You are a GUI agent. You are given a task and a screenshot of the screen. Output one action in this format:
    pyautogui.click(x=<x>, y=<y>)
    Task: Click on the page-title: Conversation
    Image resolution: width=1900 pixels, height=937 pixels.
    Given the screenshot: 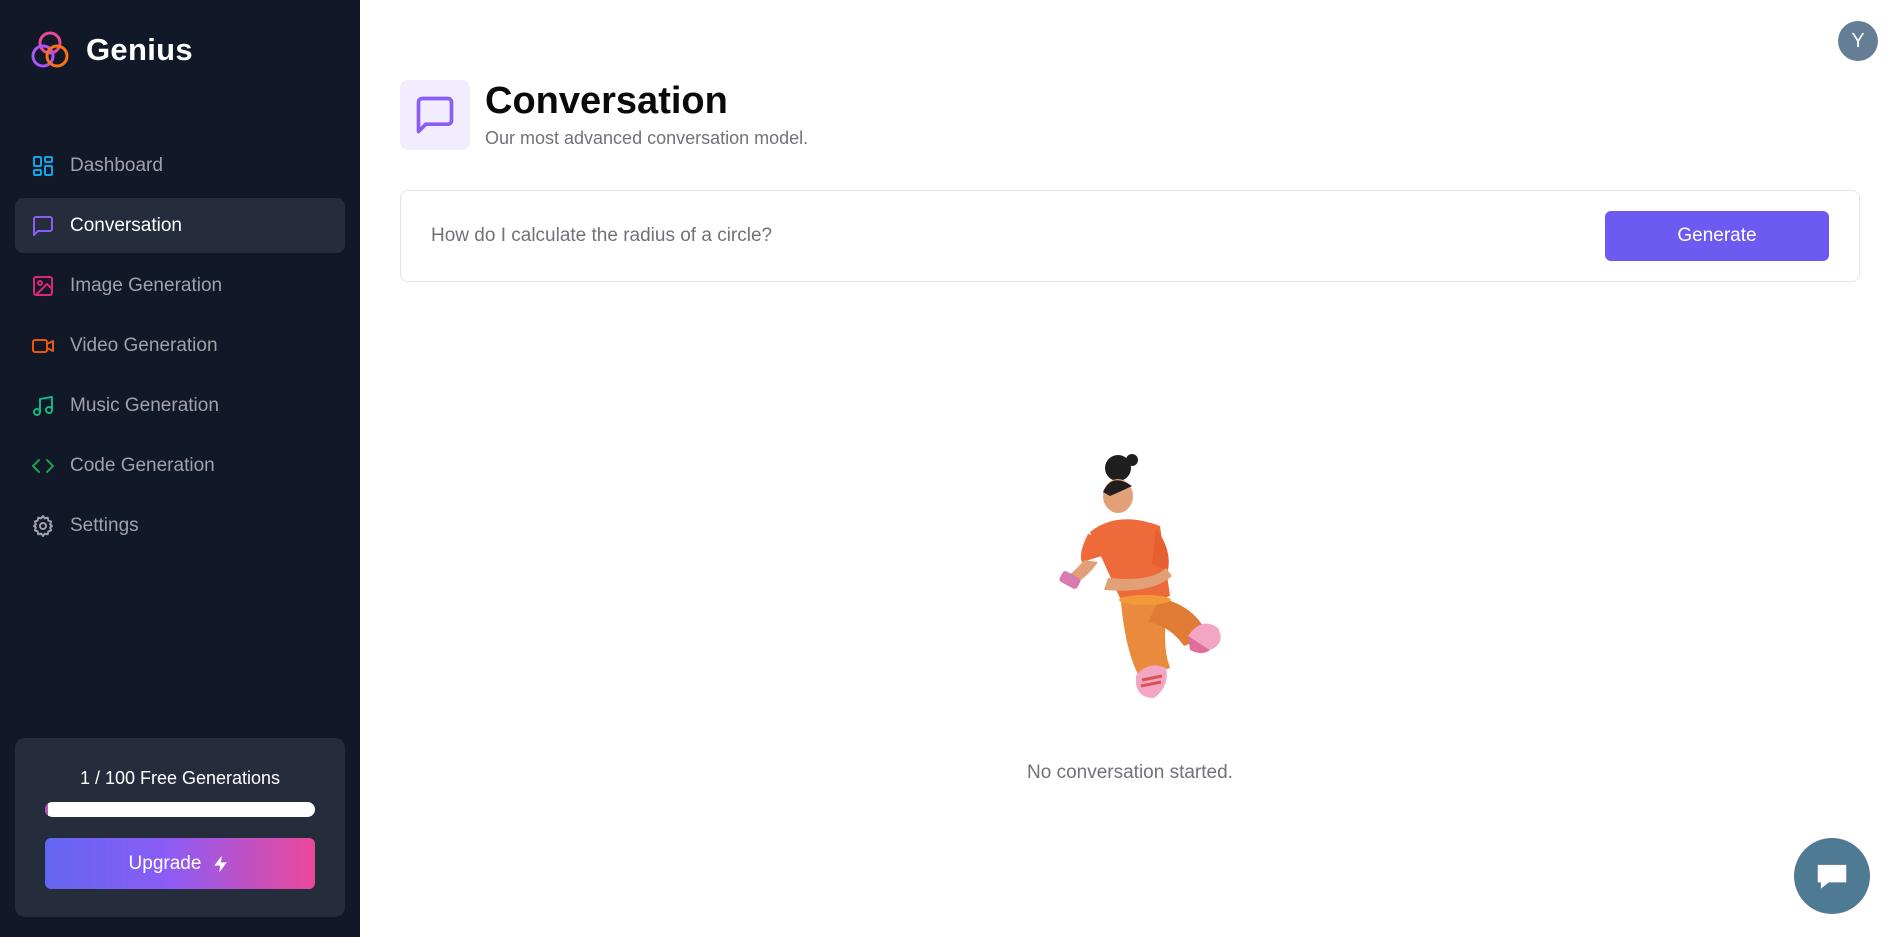 What is the action you would take?
    pyautogui.click(x=606, y=101)
    